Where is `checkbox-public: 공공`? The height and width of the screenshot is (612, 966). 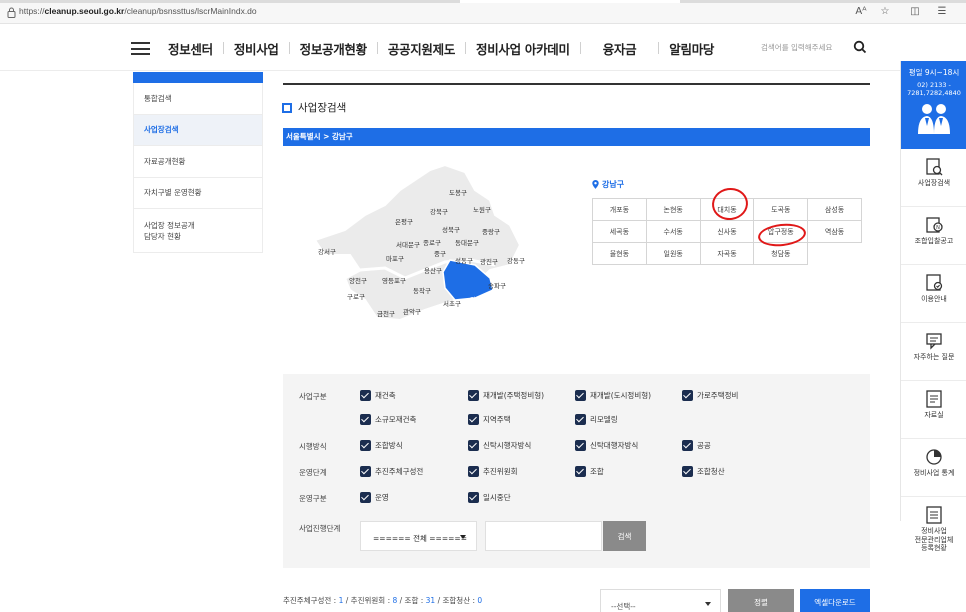 checkbox-public: 공공 is located at coordinates (696, 445).